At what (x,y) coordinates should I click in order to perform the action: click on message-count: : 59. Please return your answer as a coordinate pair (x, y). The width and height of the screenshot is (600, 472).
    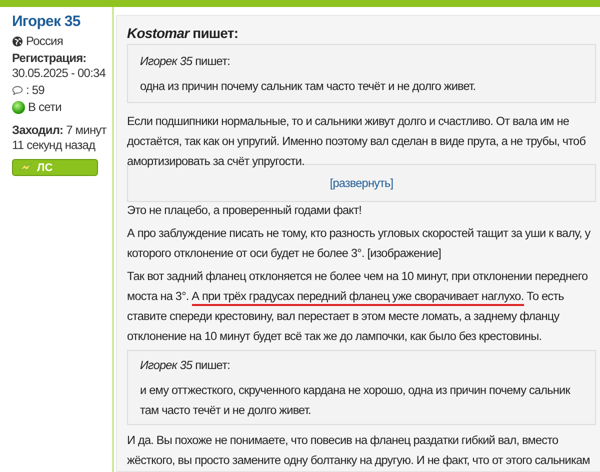
    Looking at the image, I should click on (35, 90).